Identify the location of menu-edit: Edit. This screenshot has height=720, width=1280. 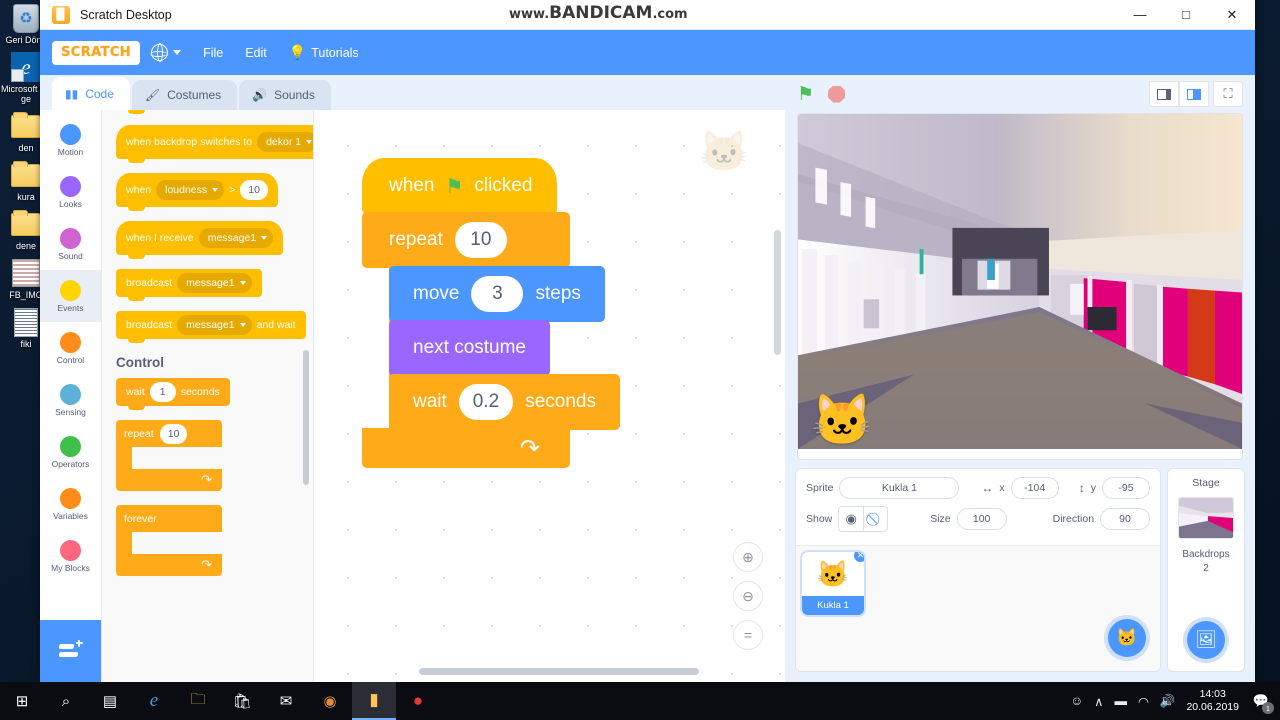
(256, 52).